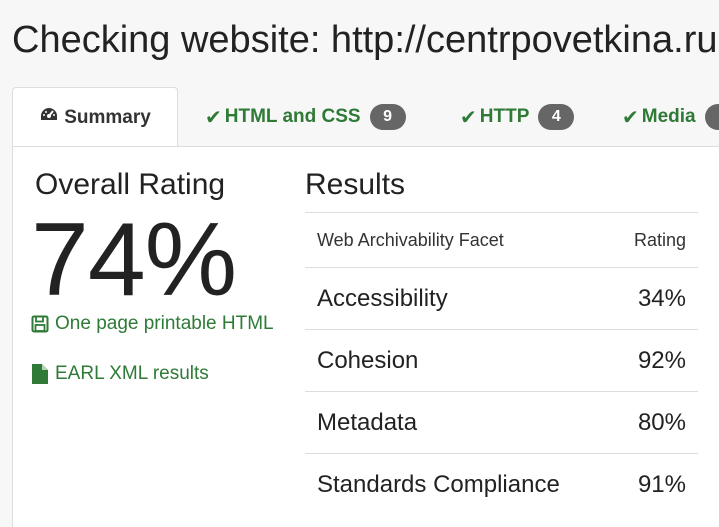 The height and width of the screenshot is (527, 719). Describe the element at coordinates (164, 323) in the screenshot. I see `printable-html-label: One page printable HTML` at that location.